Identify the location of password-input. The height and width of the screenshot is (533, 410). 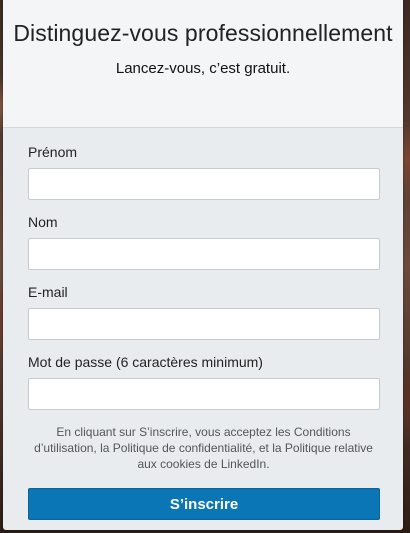
(204, 394).